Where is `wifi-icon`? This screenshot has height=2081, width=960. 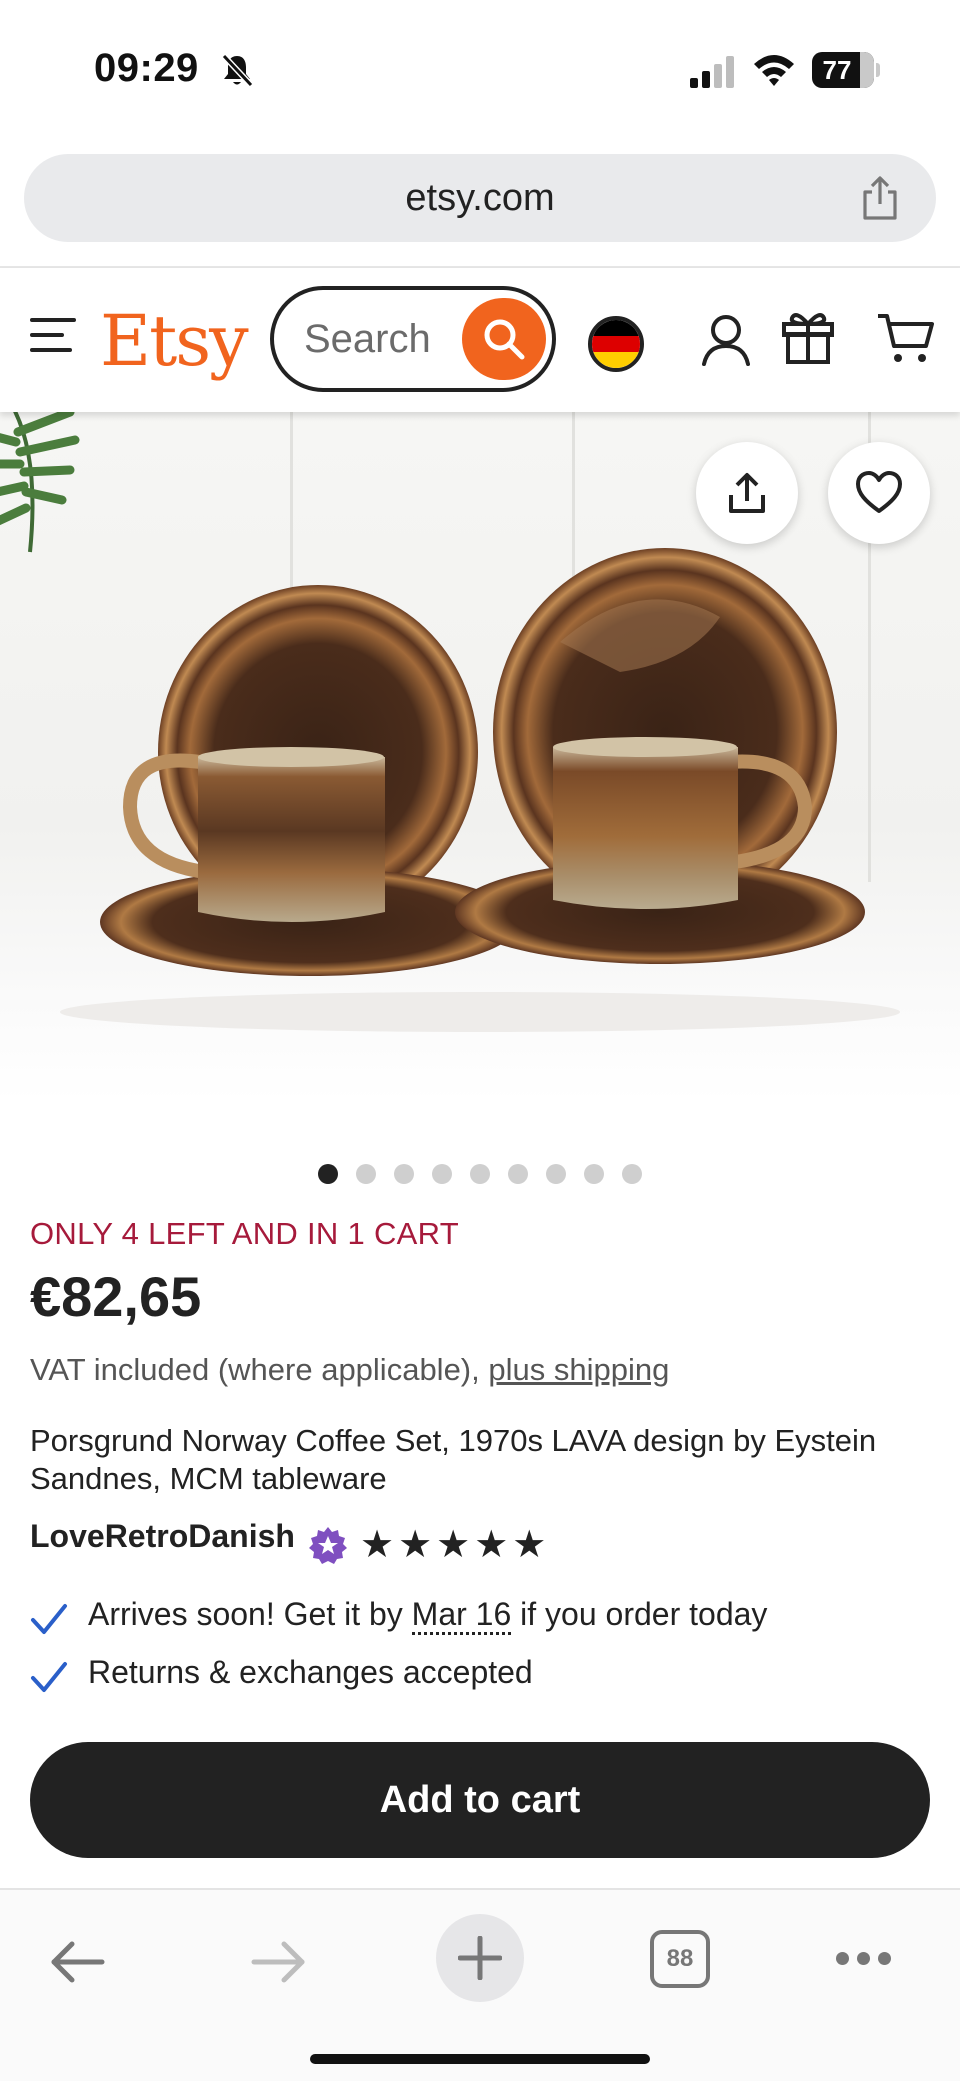
wifi-icon is located at coordinates (774, 70).